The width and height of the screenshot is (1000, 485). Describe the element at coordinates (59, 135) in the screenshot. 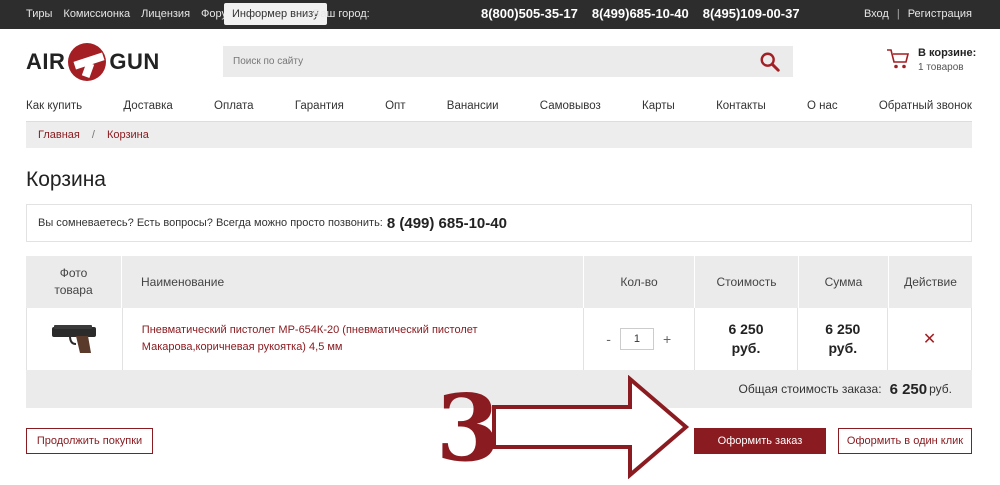

I see `breadcrumb-home: Главная` at that location.